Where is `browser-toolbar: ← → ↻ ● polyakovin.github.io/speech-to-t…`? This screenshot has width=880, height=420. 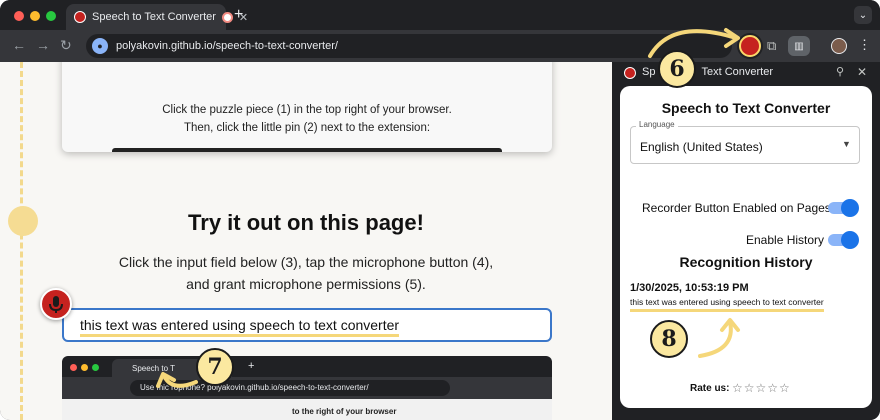 browser-toolbar: ← → ↻ ● polyakovin.github.io/speech-to-t… is located at coordinates (440, 46).